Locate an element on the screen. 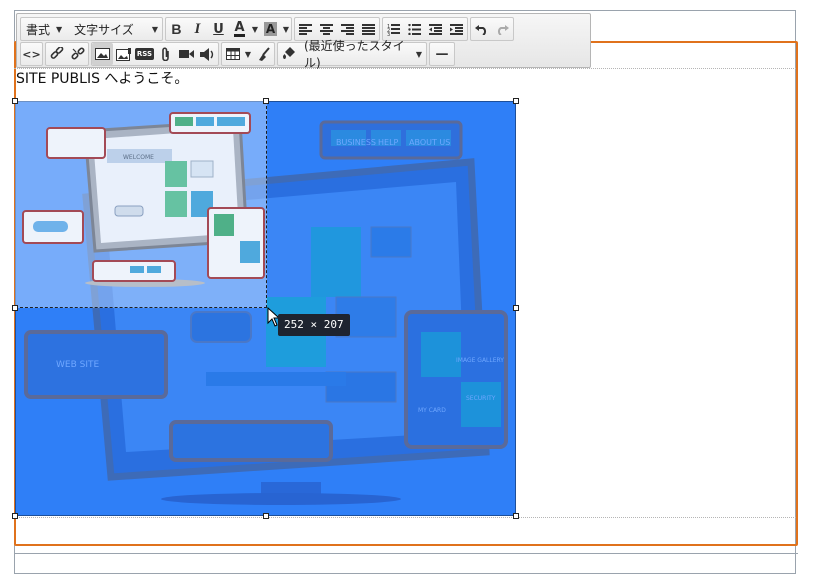 The width and height of the screenshot is (813, 588). welcome-text: SITE PUBLIS へようこそ。 is located at coordinates (102, 78).